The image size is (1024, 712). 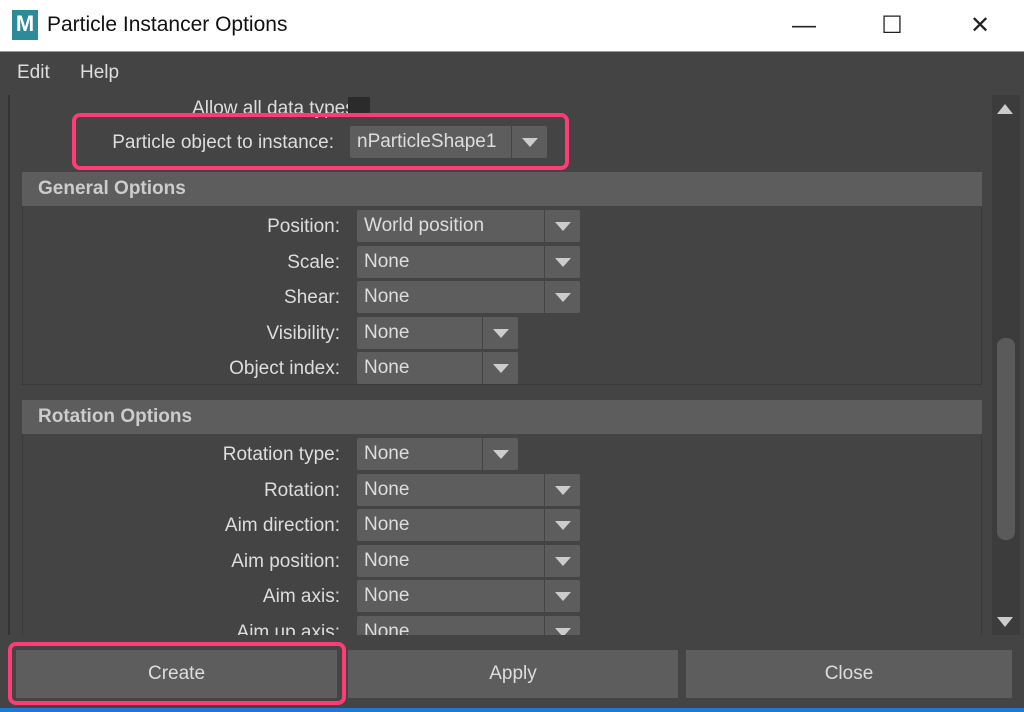 What do you see at coordinates (804, 26) in the screenshot?
I see `minimize-icon: —` at bounding box center [804, 26].